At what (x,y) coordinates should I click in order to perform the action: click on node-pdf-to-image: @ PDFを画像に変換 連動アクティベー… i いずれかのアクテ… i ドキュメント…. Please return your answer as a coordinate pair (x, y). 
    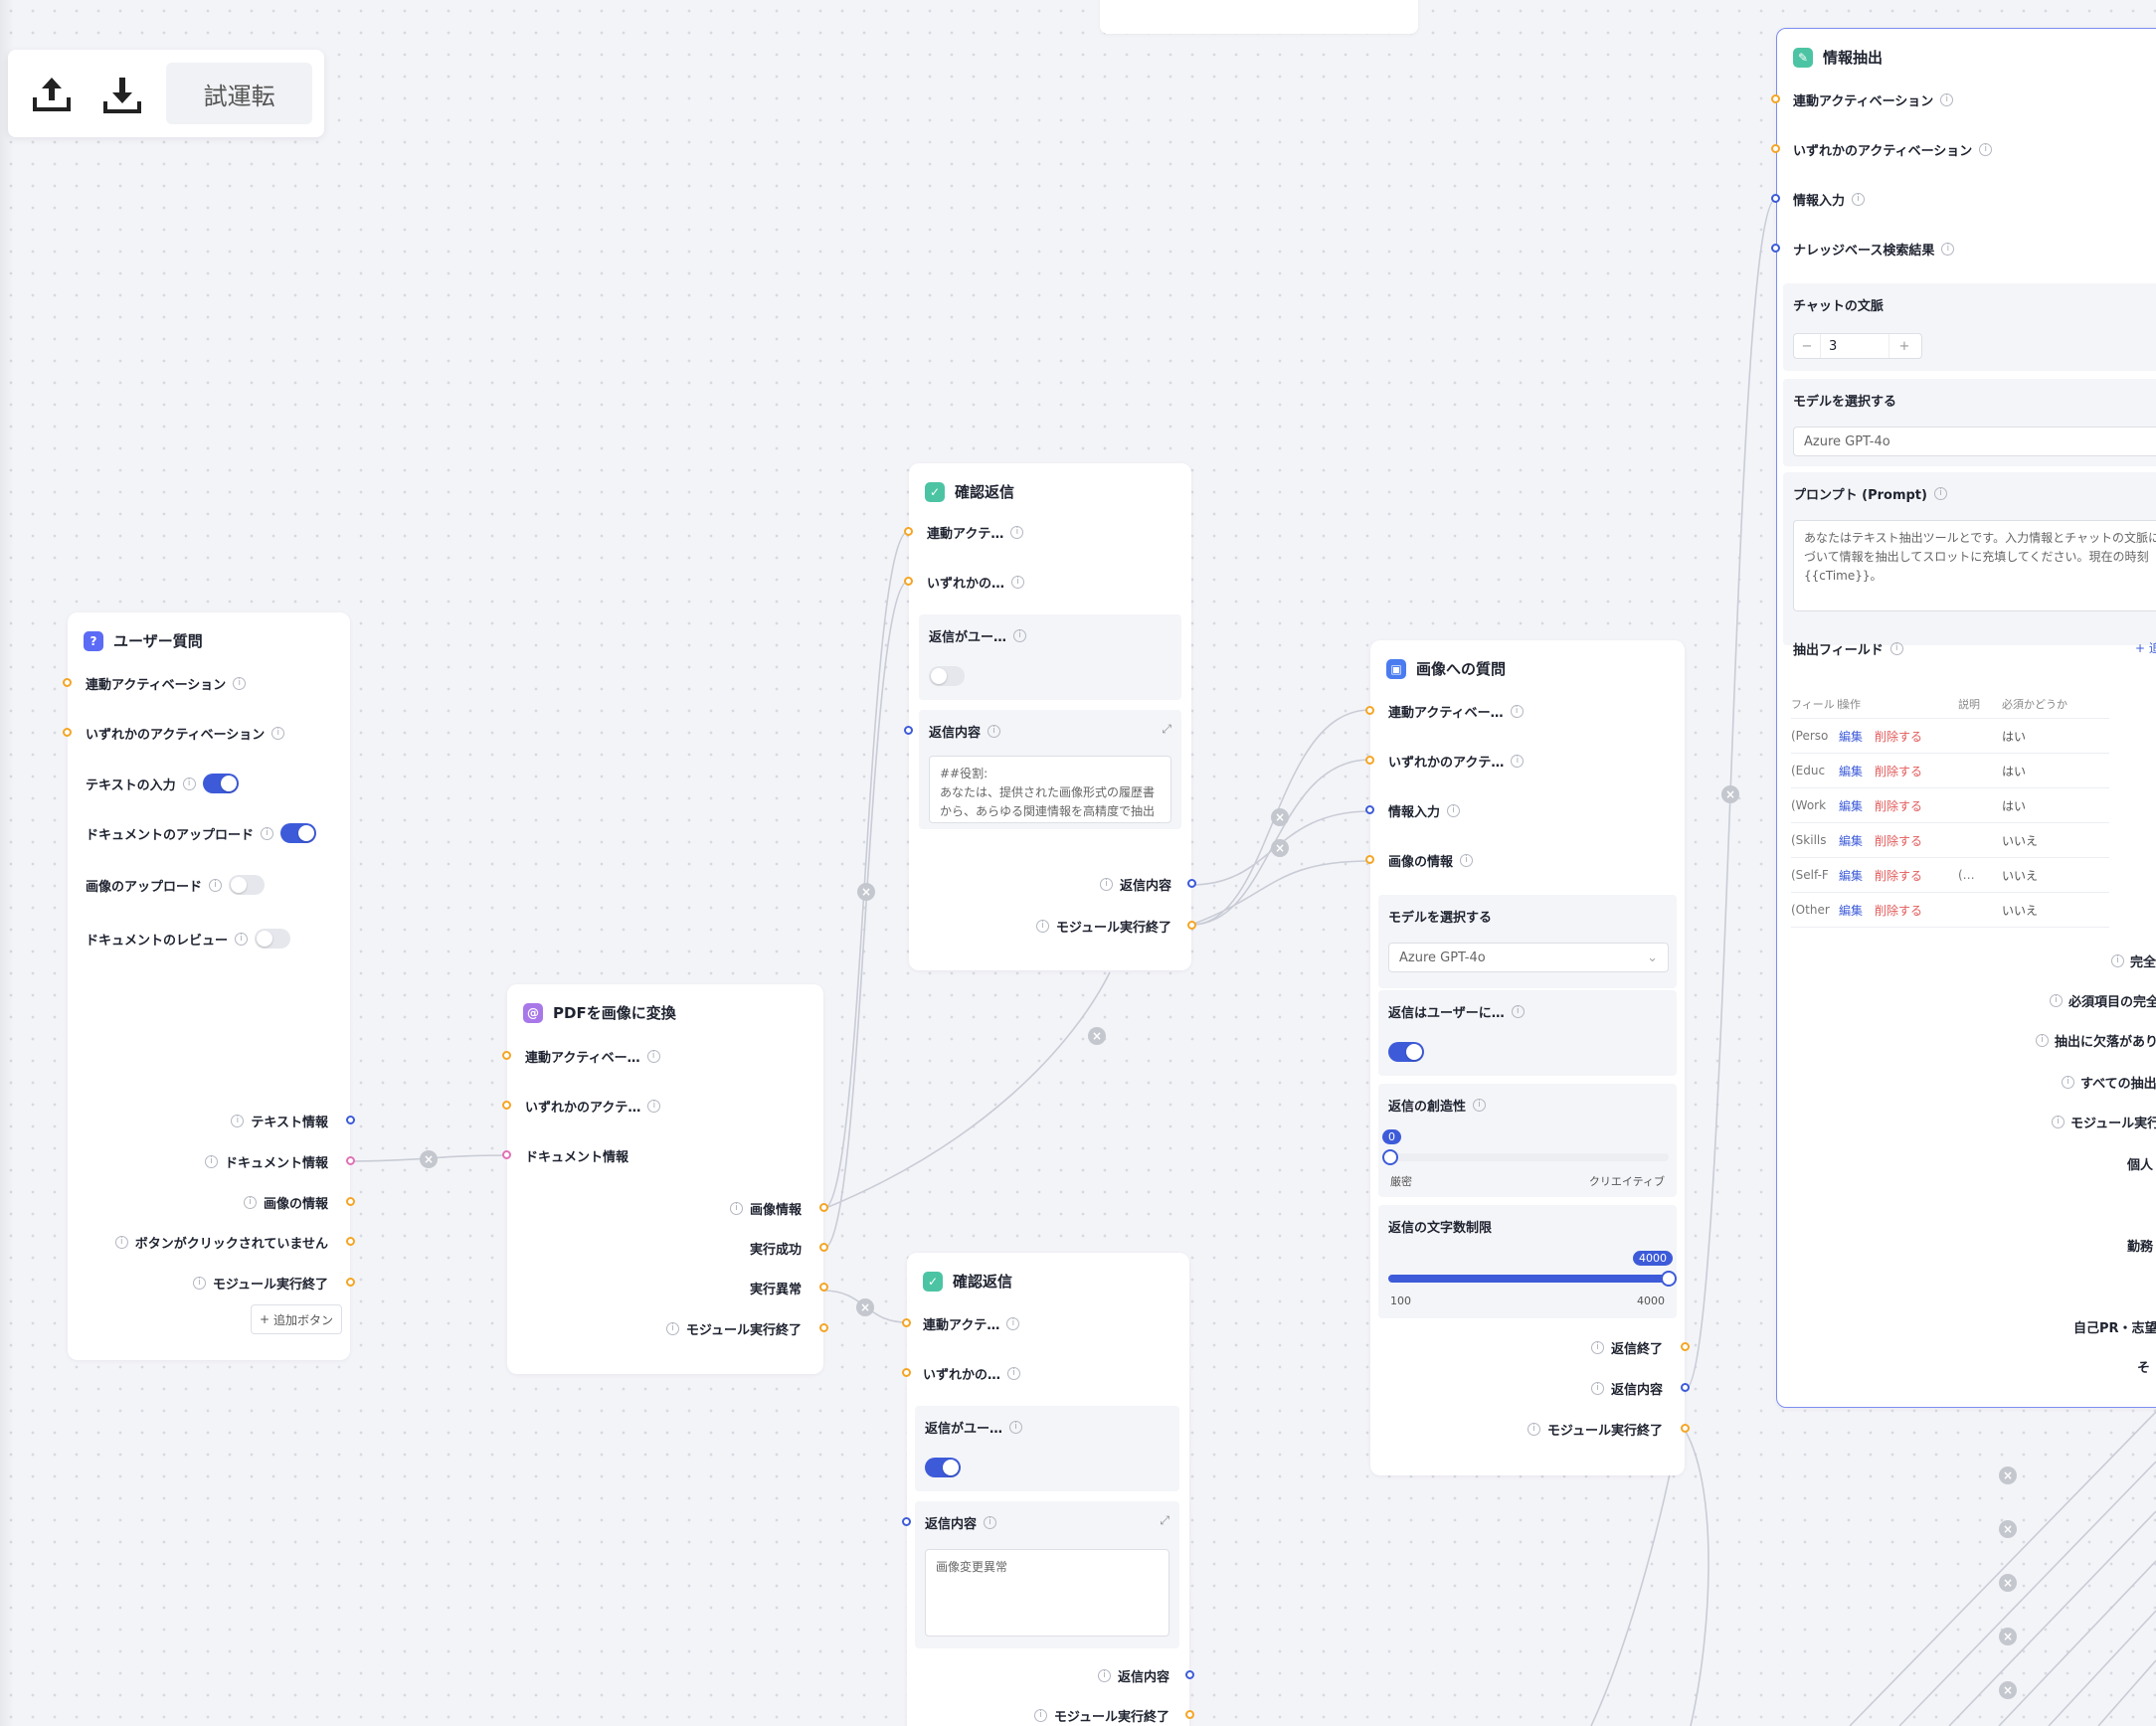
    Looking at the image, I should click on (665, 1179).